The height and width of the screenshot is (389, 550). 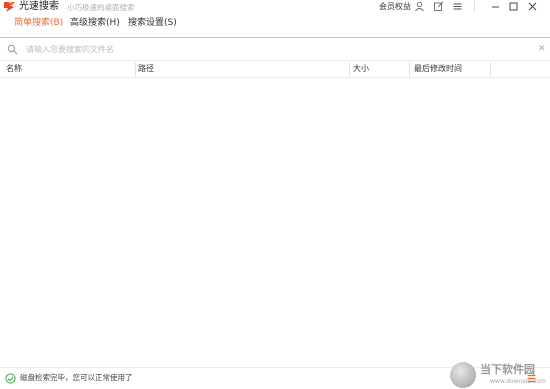 I want to click on search-input, so click(x=276, y=49).